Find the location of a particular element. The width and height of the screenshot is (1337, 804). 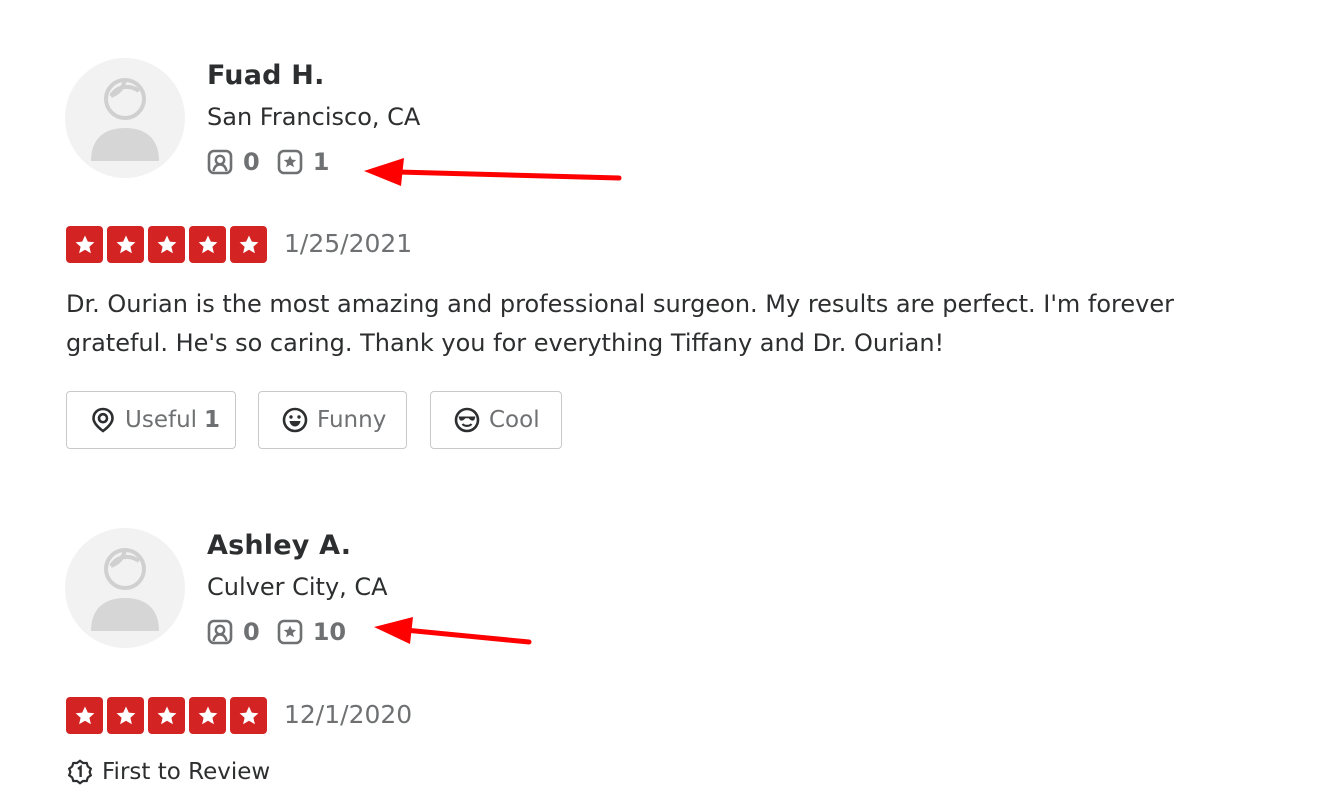

user-name: Ashley A. is located at coordinates (279, 545).